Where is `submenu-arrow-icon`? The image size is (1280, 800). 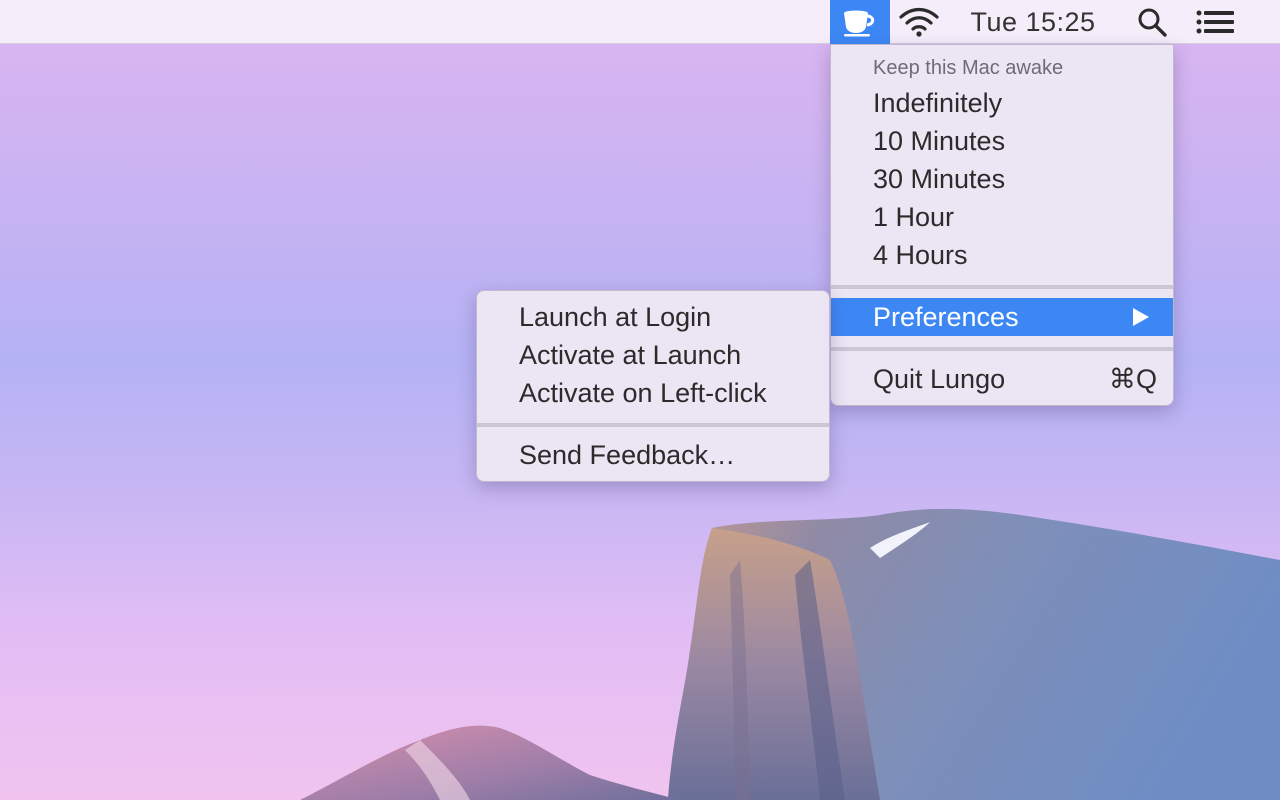 submenu-arrow-icon is located at coordinates (1141, 317).